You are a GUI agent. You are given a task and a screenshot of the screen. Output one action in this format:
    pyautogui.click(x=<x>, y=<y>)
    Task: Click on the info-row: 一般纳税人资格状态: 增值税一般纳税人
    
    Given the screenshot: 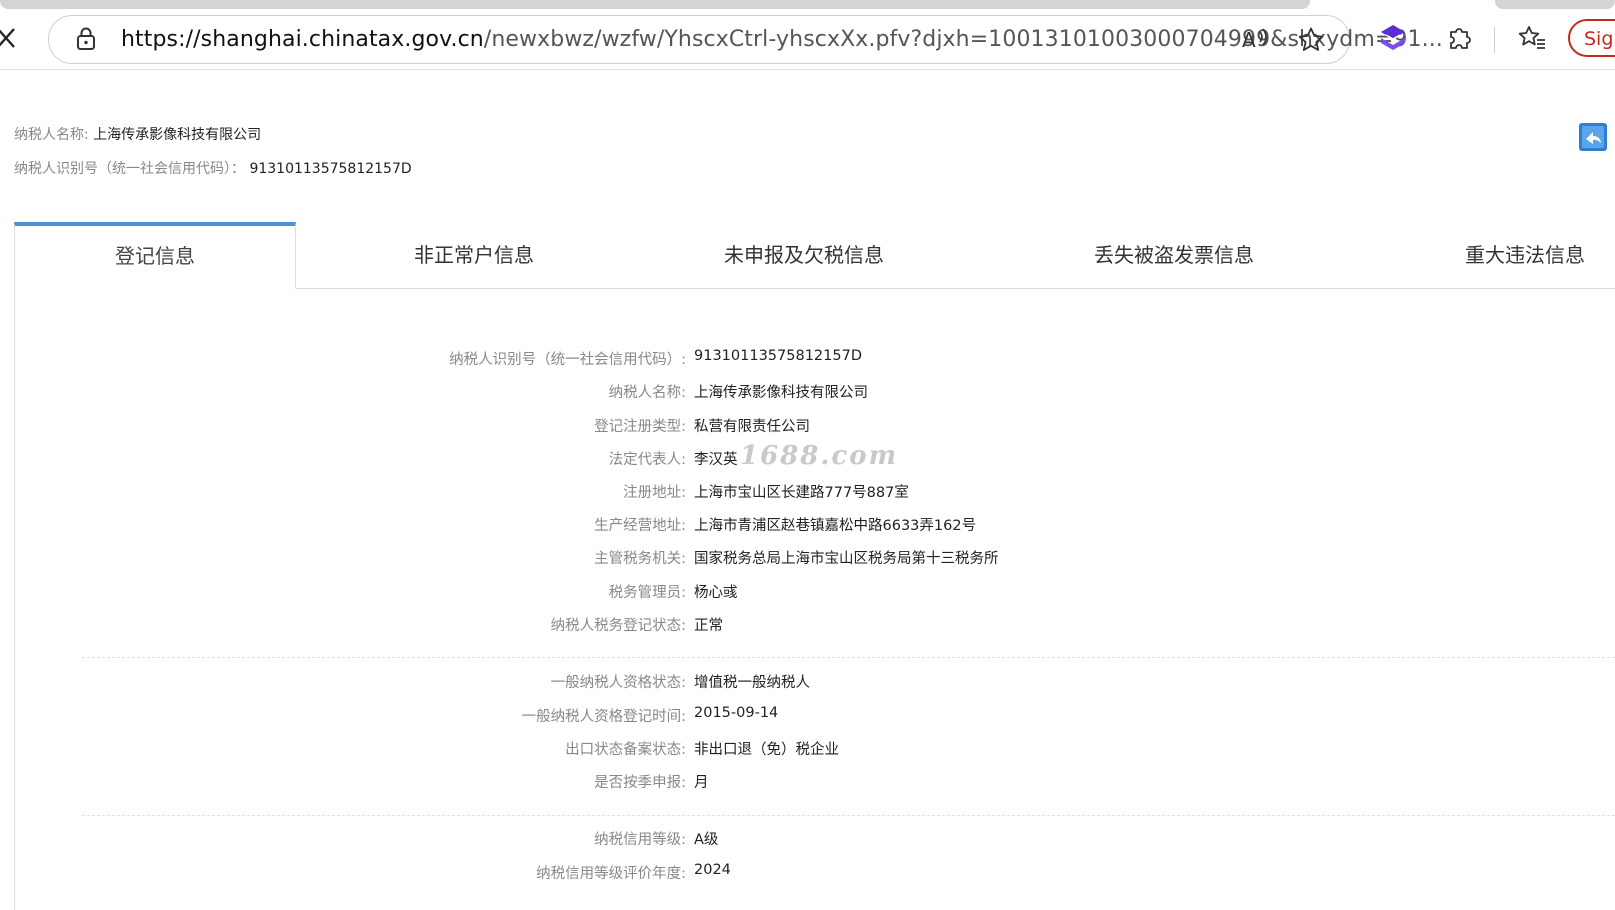 What is the action you would take?
    pyautogui.click(x=807, y=683)
    